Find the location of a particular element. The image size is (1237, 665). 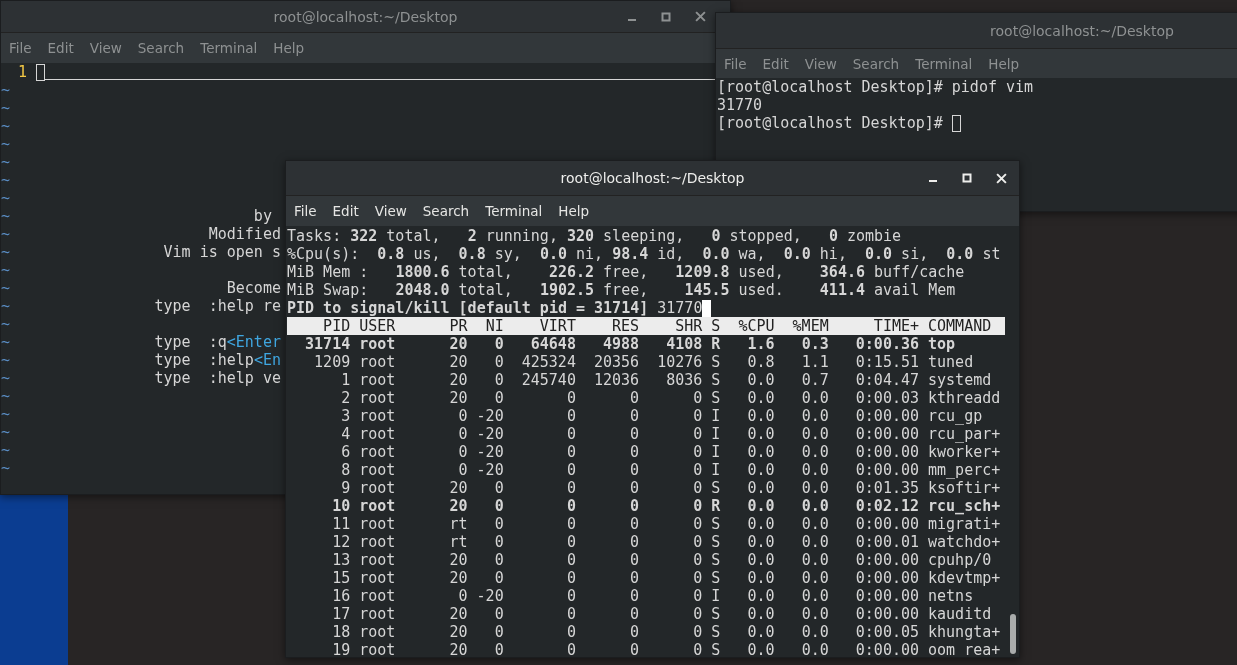

text-cursor is located at coordinates (707, 308).